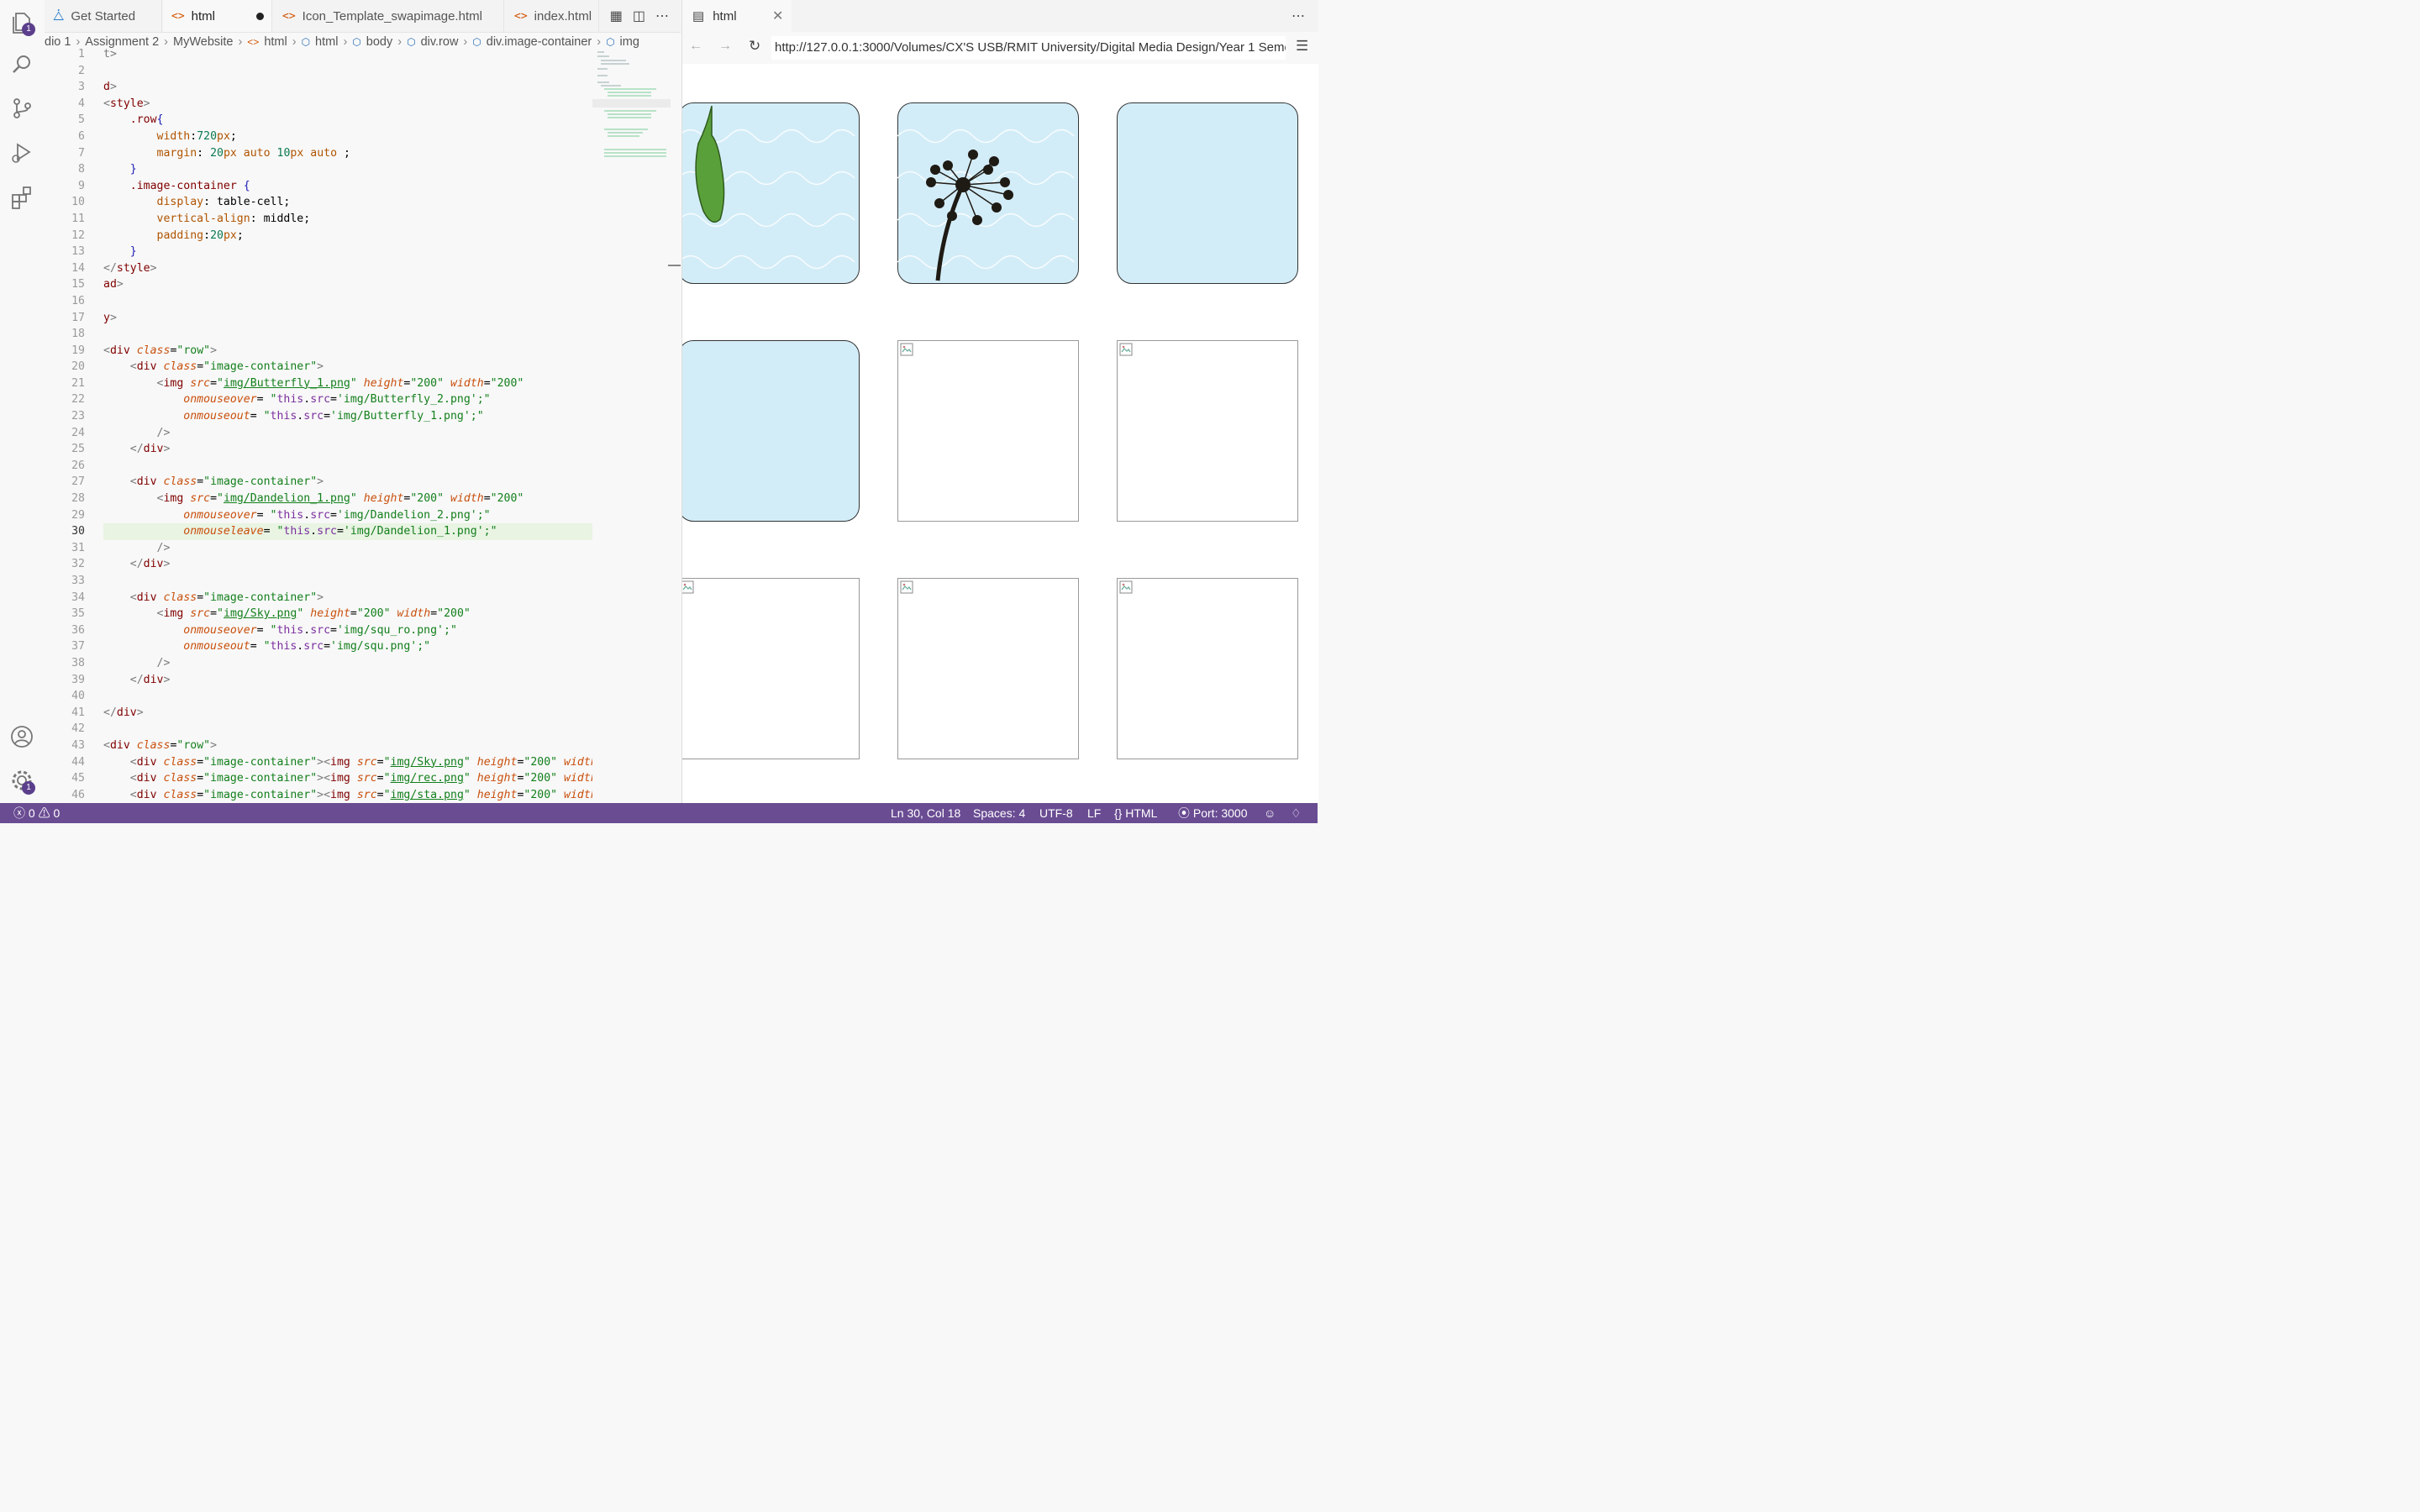  Describe the element at coordinates (28, 29) in the screenshot. I see `explorer-badge: 1` at that location.